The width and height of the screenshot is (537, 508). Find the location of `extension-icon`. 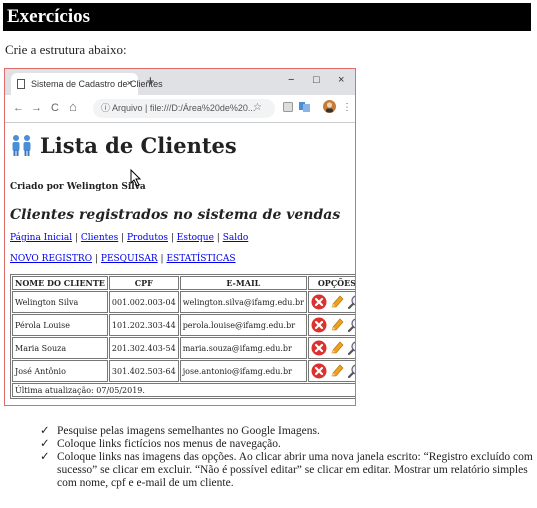

extension-icon is located at coordinates (288, 108).